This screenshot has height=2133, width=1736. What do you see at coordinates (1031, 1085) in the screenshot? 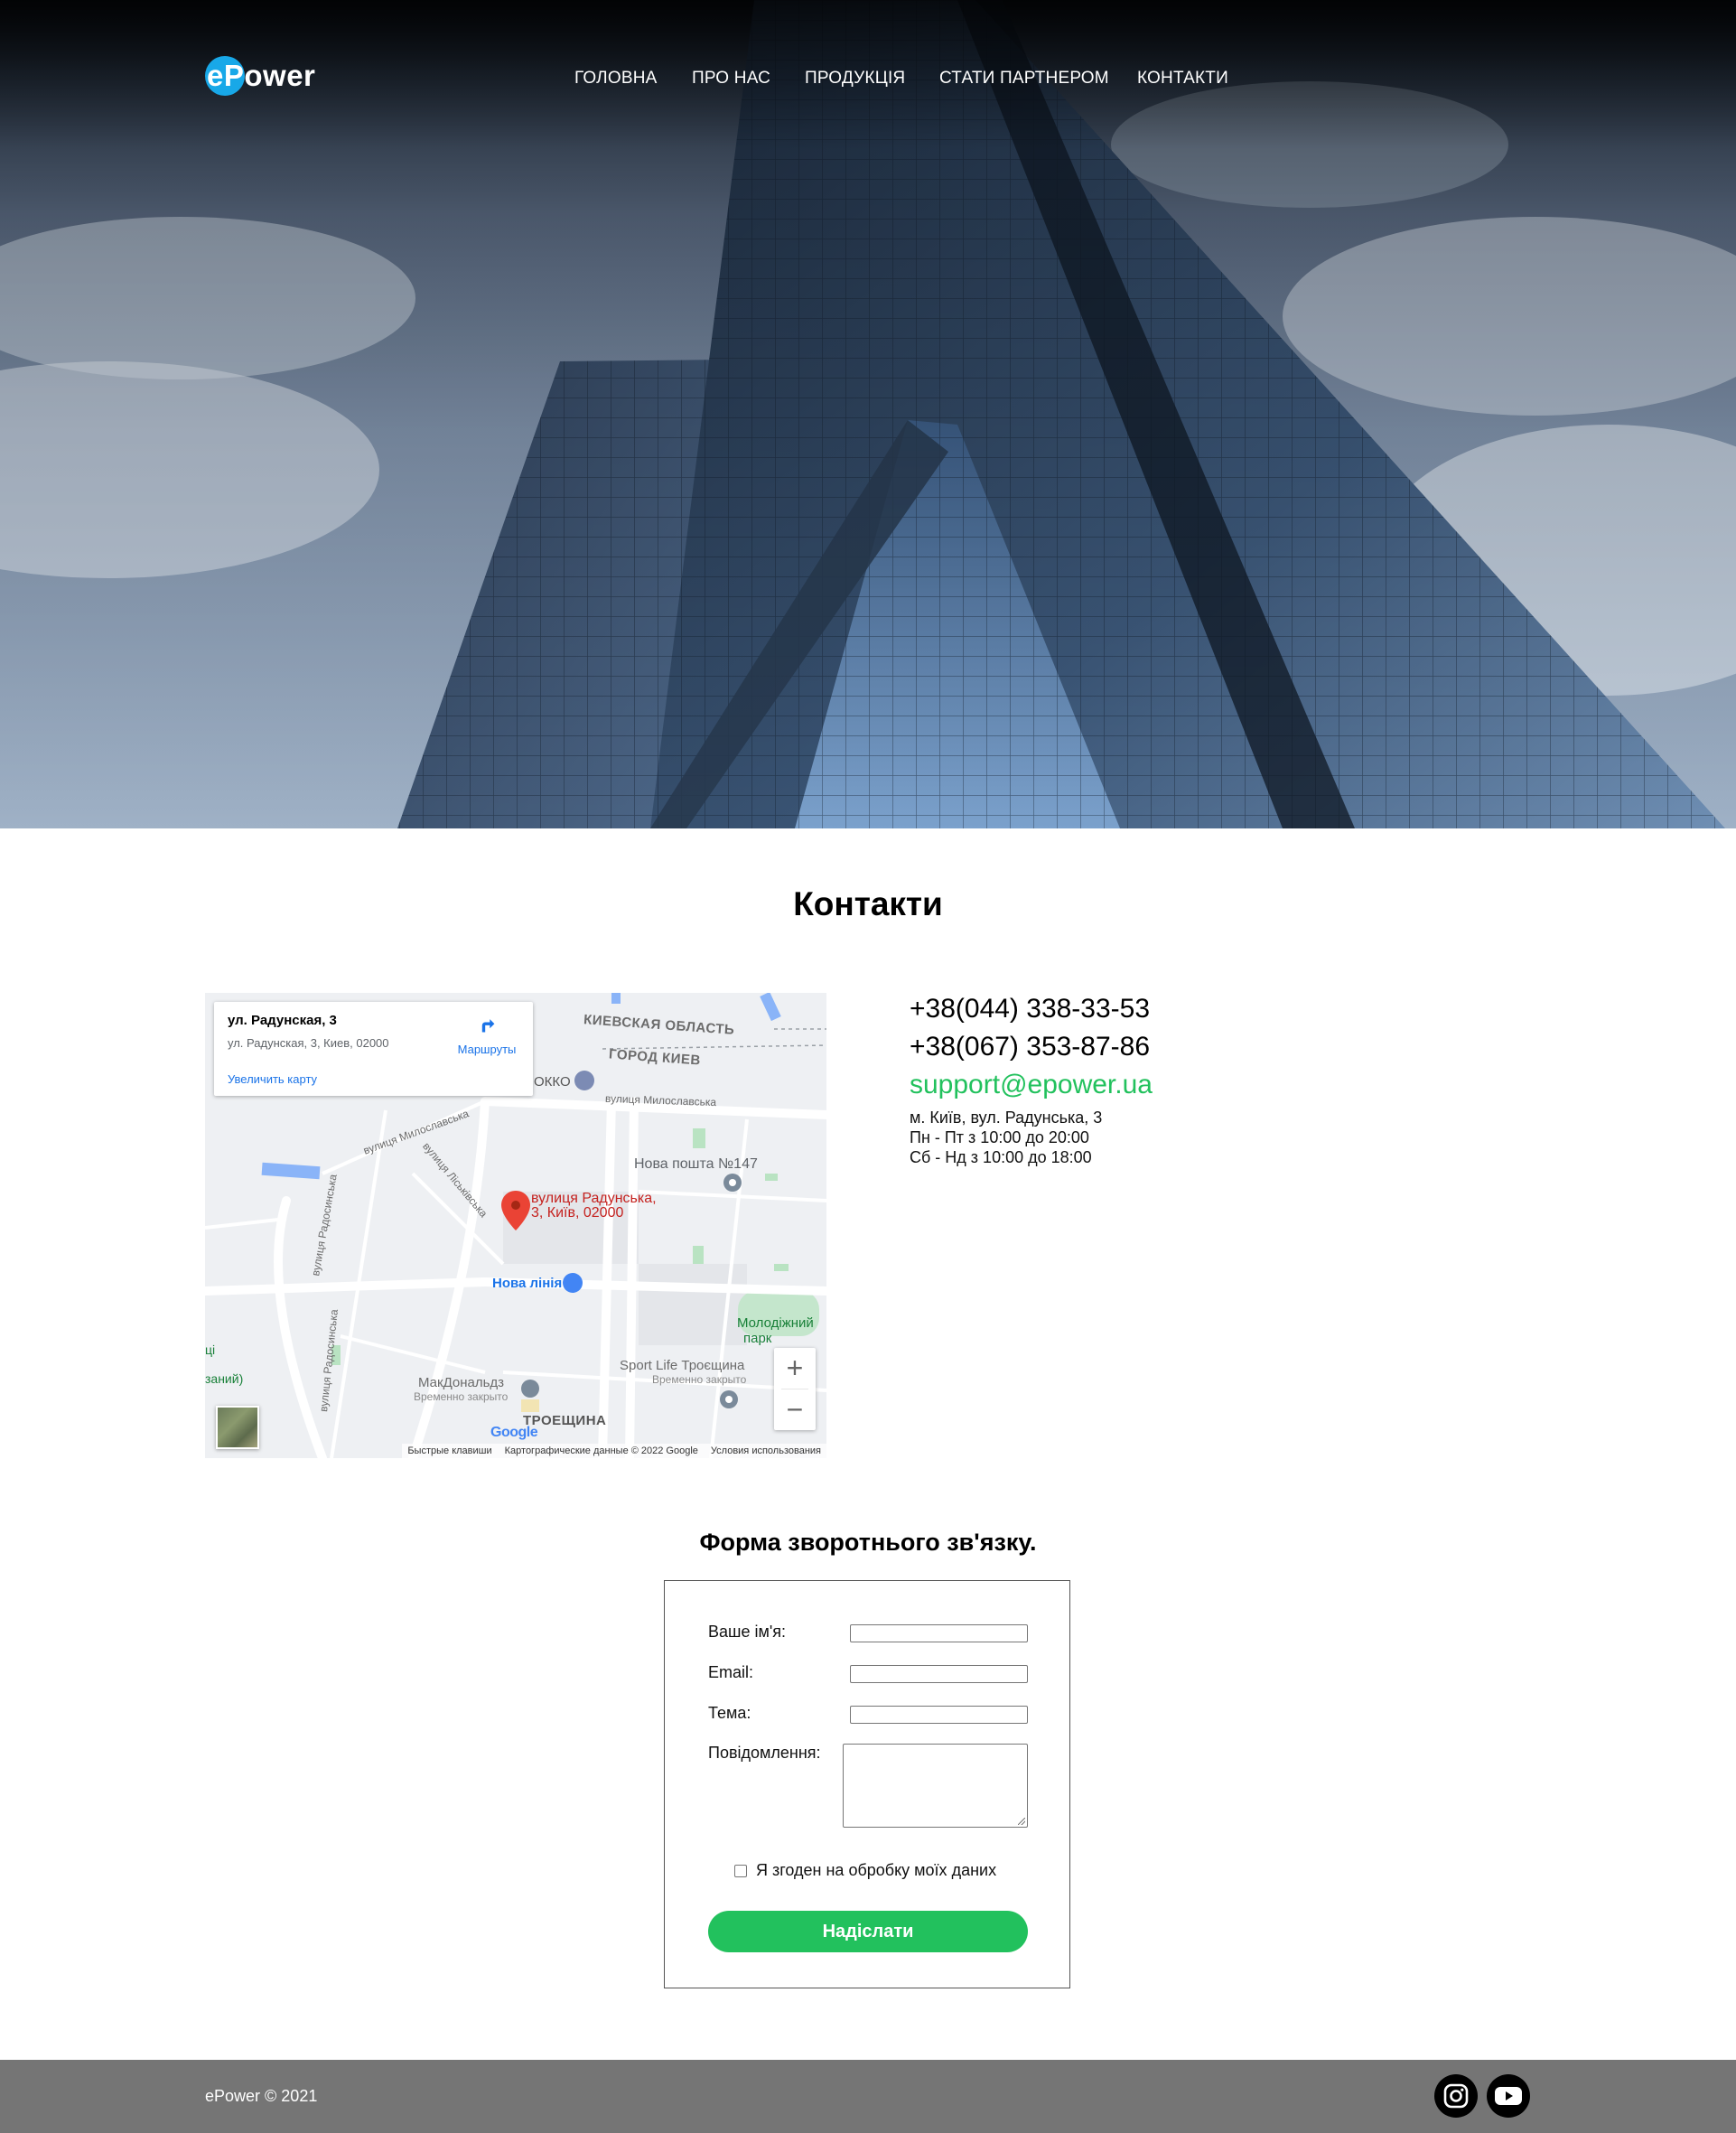
I see `email-link: support@epower.ua` at bounding box center [1031, 1085].